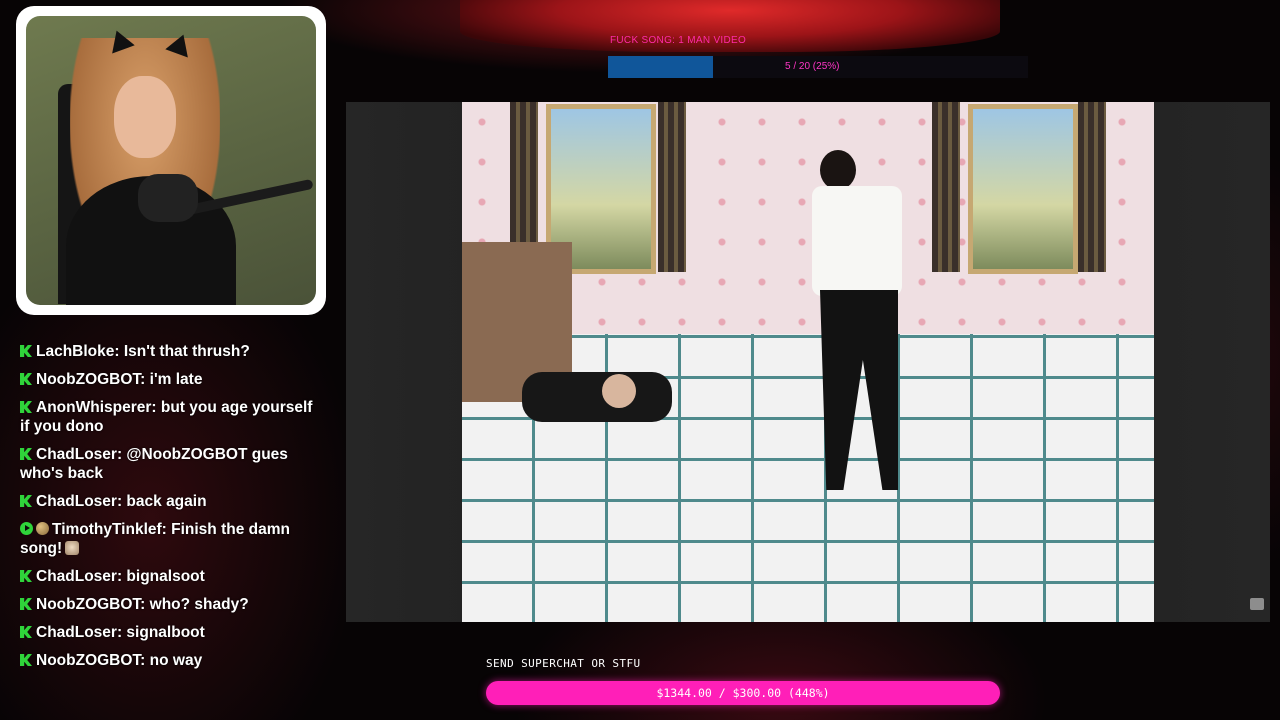 The width and height of the screenshot is (1280, 720). What do you see at coordinates (678, 40) in the screenshot?
I see `song-title: FUCK SONG: 1 MAN VIDEO` at bounding box center [678, 40].